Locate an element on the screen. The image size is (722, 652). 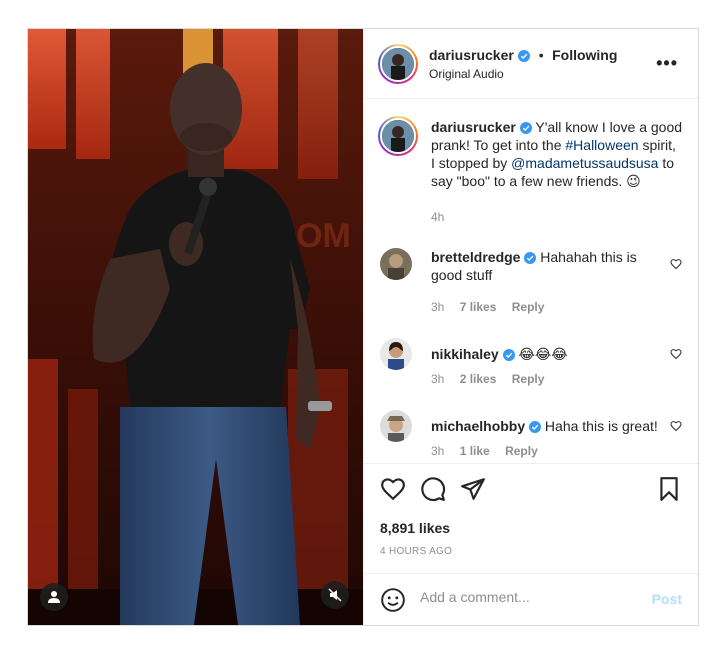
comment-icon is located at coordinates (433, 489).